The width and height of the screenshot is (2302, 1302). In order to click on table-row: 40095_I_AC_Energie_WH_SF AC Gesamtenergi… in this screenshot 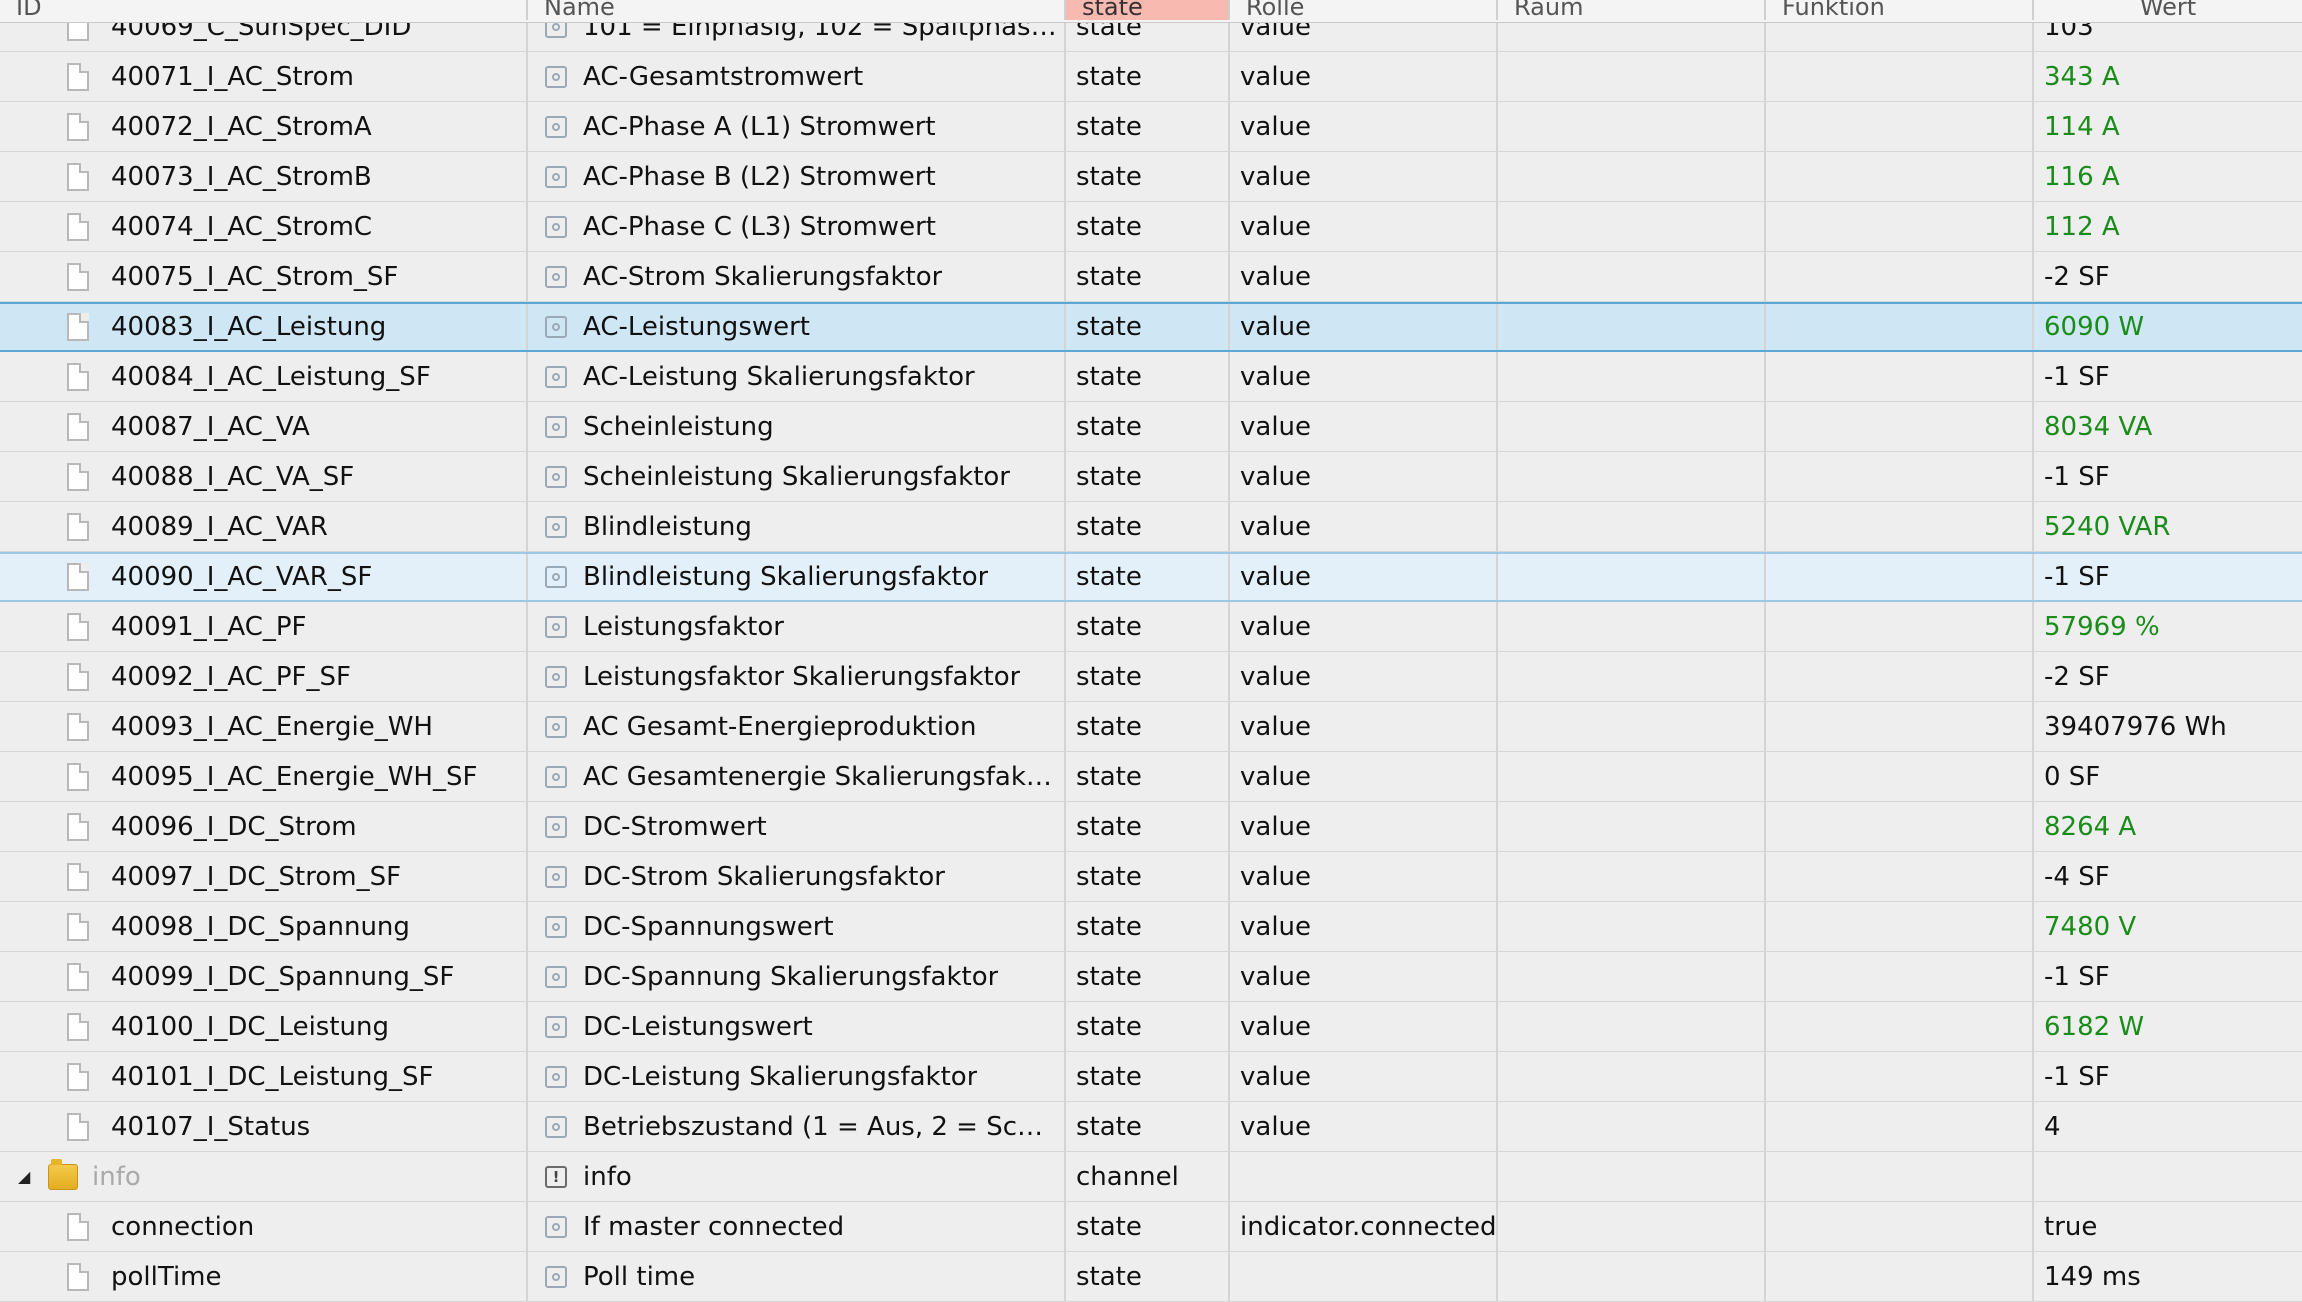, I will do `click(1151, 777)`.